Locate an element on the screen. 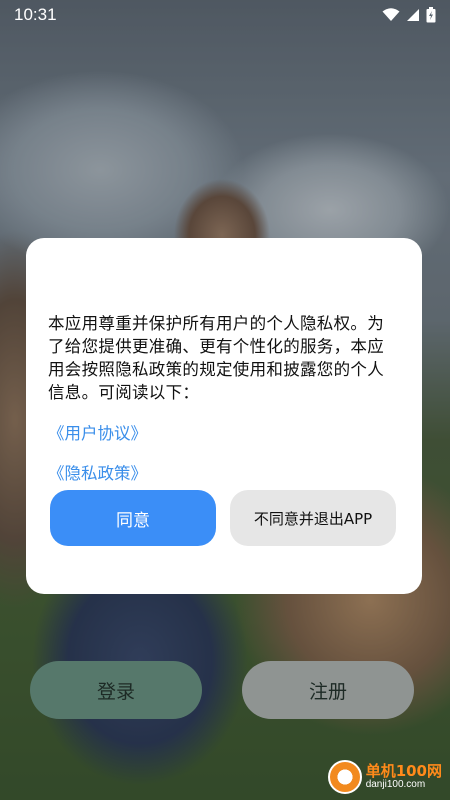 The height and width of the screenshot is (800, 450). status-icons is located at coordinates (409, 15).